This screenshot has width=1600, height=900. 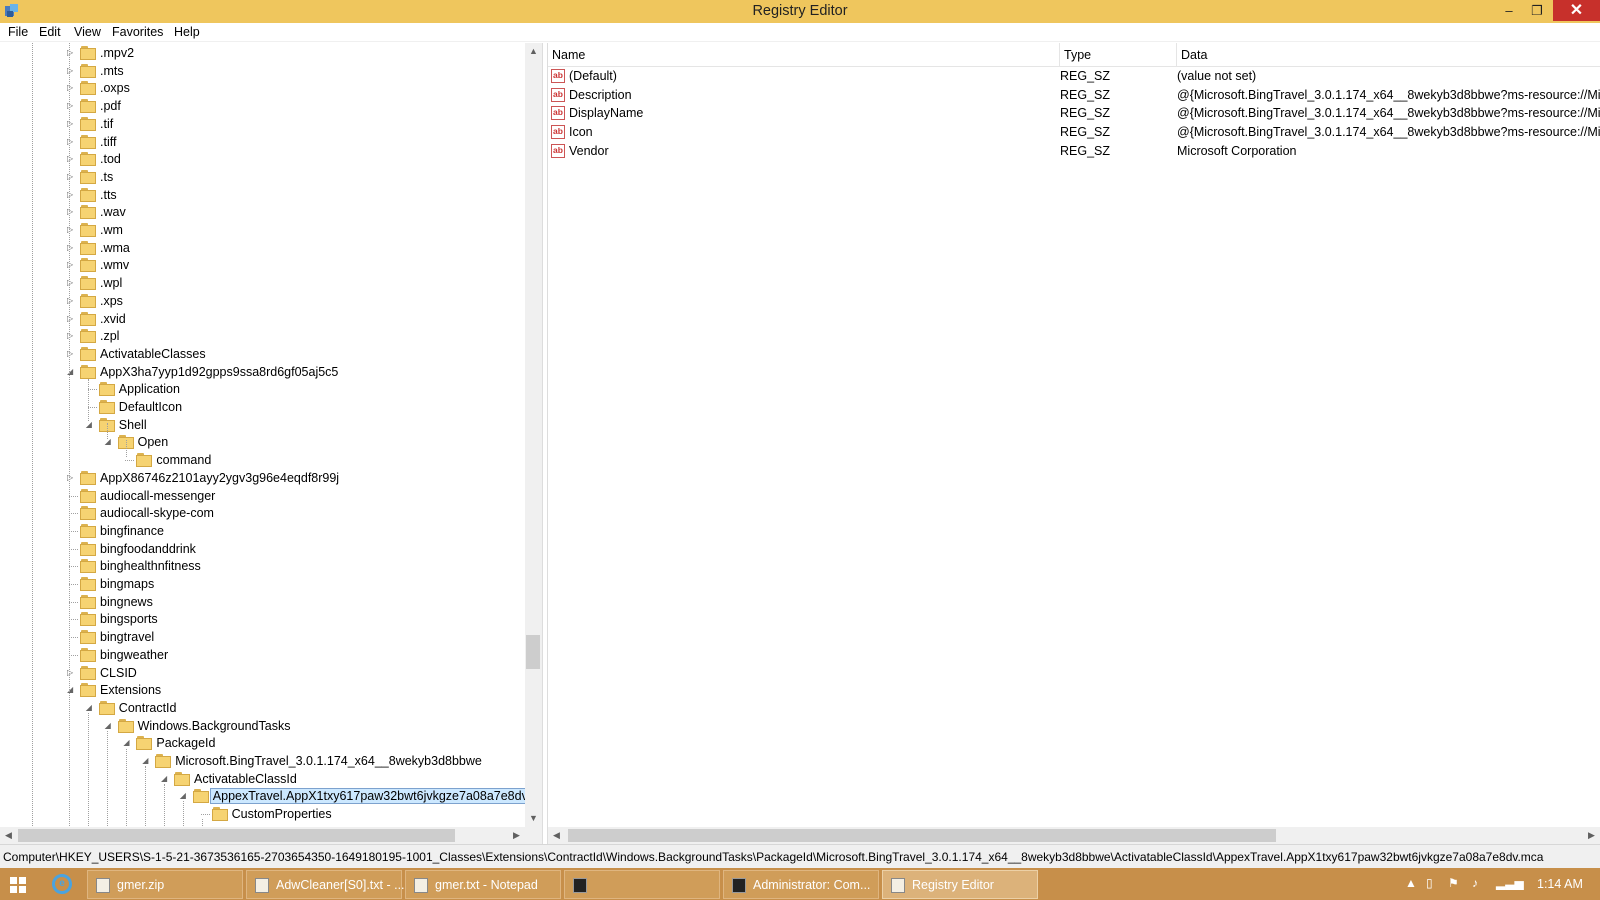 I want to click on tree-node: audiocall-skype-com, so click(x=262, y=514).